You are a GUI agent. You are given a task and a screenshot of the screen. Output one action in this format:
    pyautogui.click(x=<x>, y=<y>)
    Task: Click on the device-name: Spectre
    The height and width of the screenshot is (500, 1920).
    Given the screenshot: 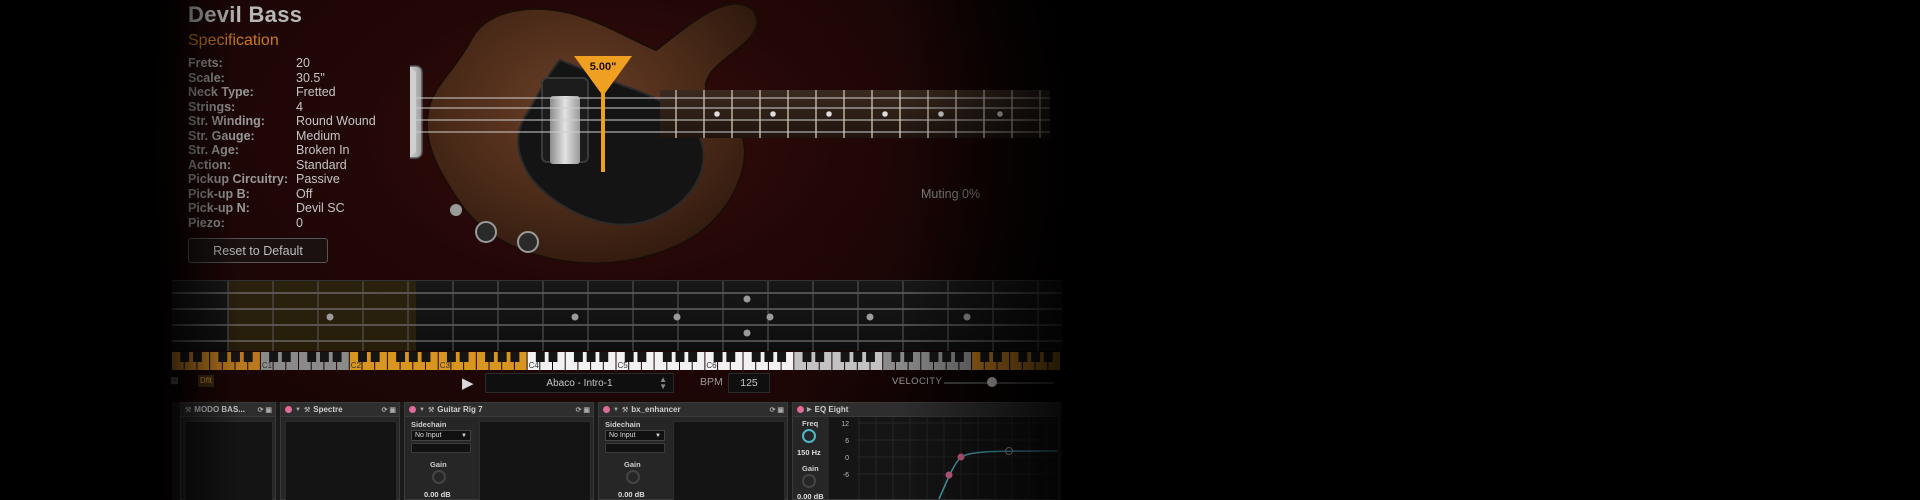 What is the action you would take?
    pyautogui.click(x=328, y=409)
    